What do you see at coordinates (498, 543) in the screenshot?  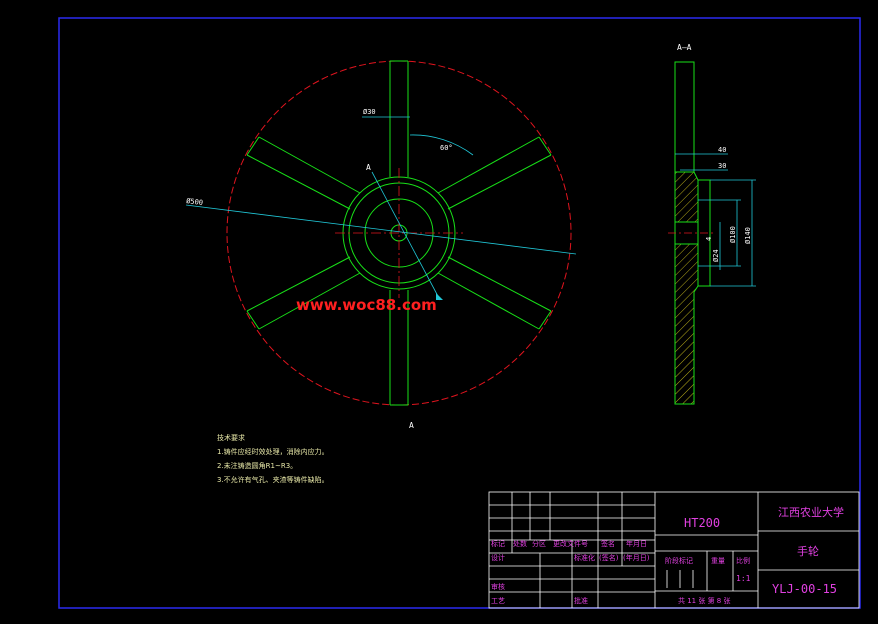 I see `header-mark: 标记` at bounding box center [498, 543].